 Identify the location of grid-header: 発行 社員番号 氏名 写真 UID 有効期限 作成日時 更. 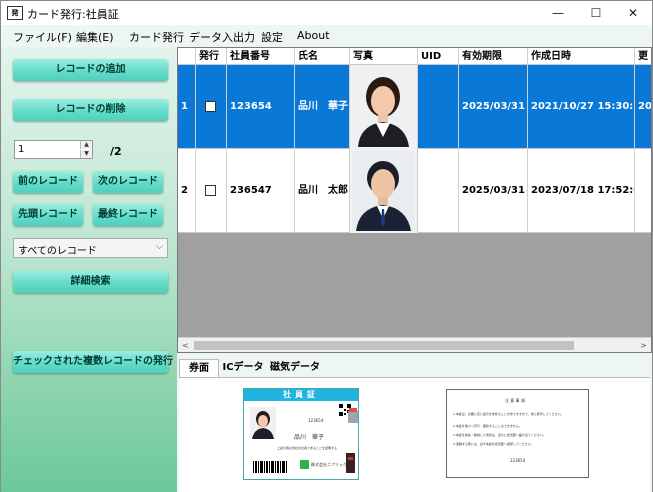
(414, 56).